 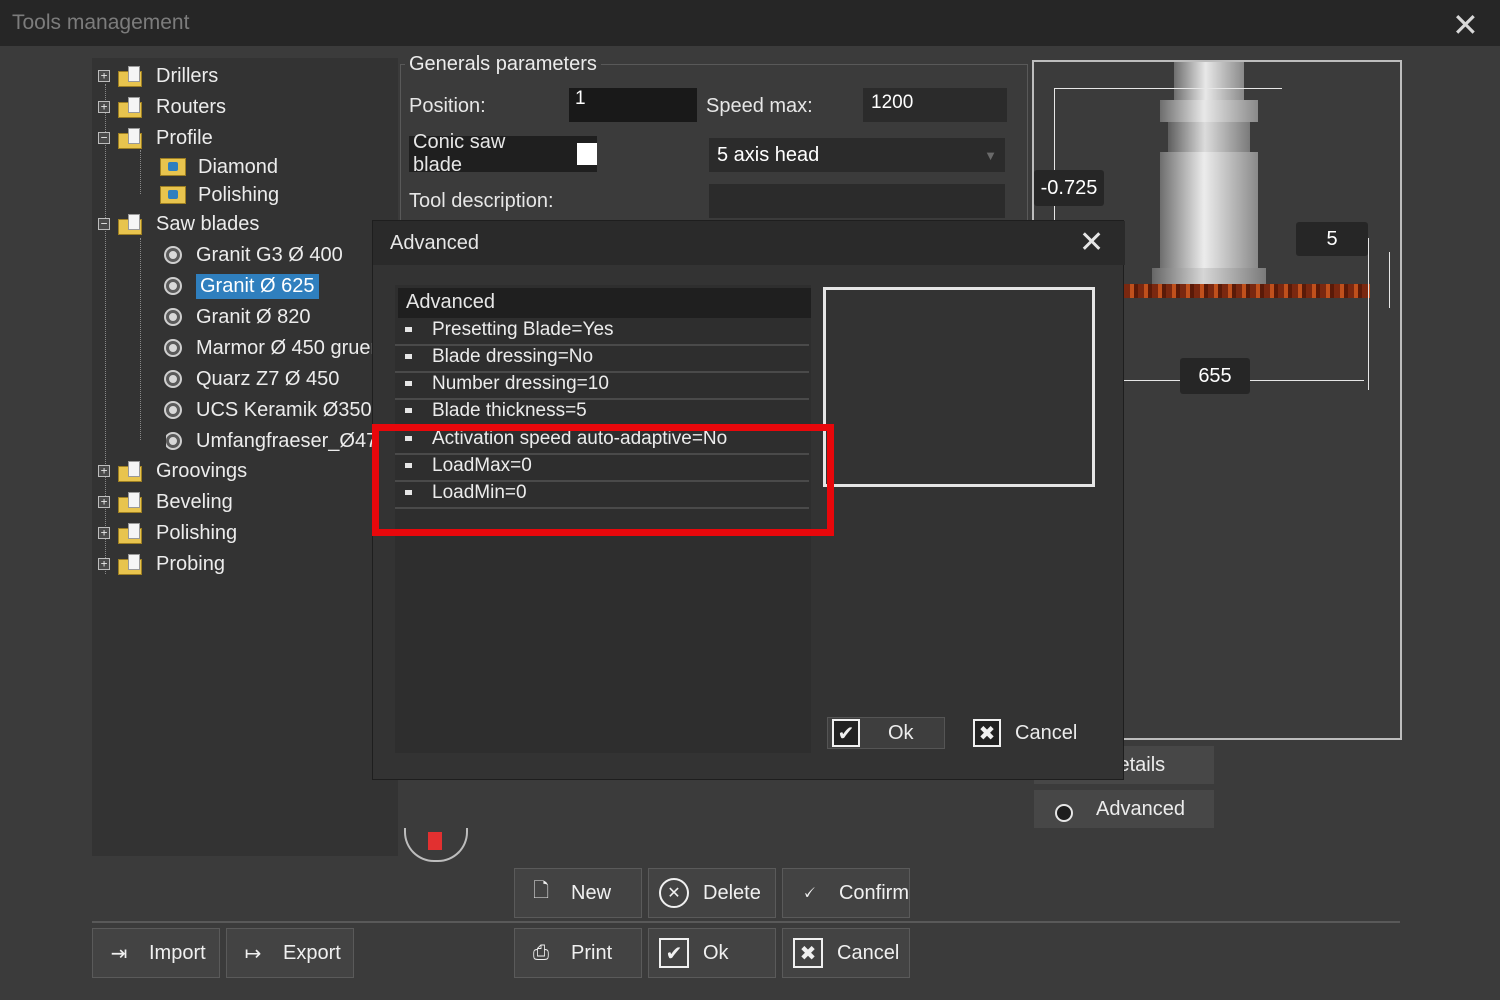 I want to click on list-item-text: Presetting Blade=Yes, so click(x=523, y=329).